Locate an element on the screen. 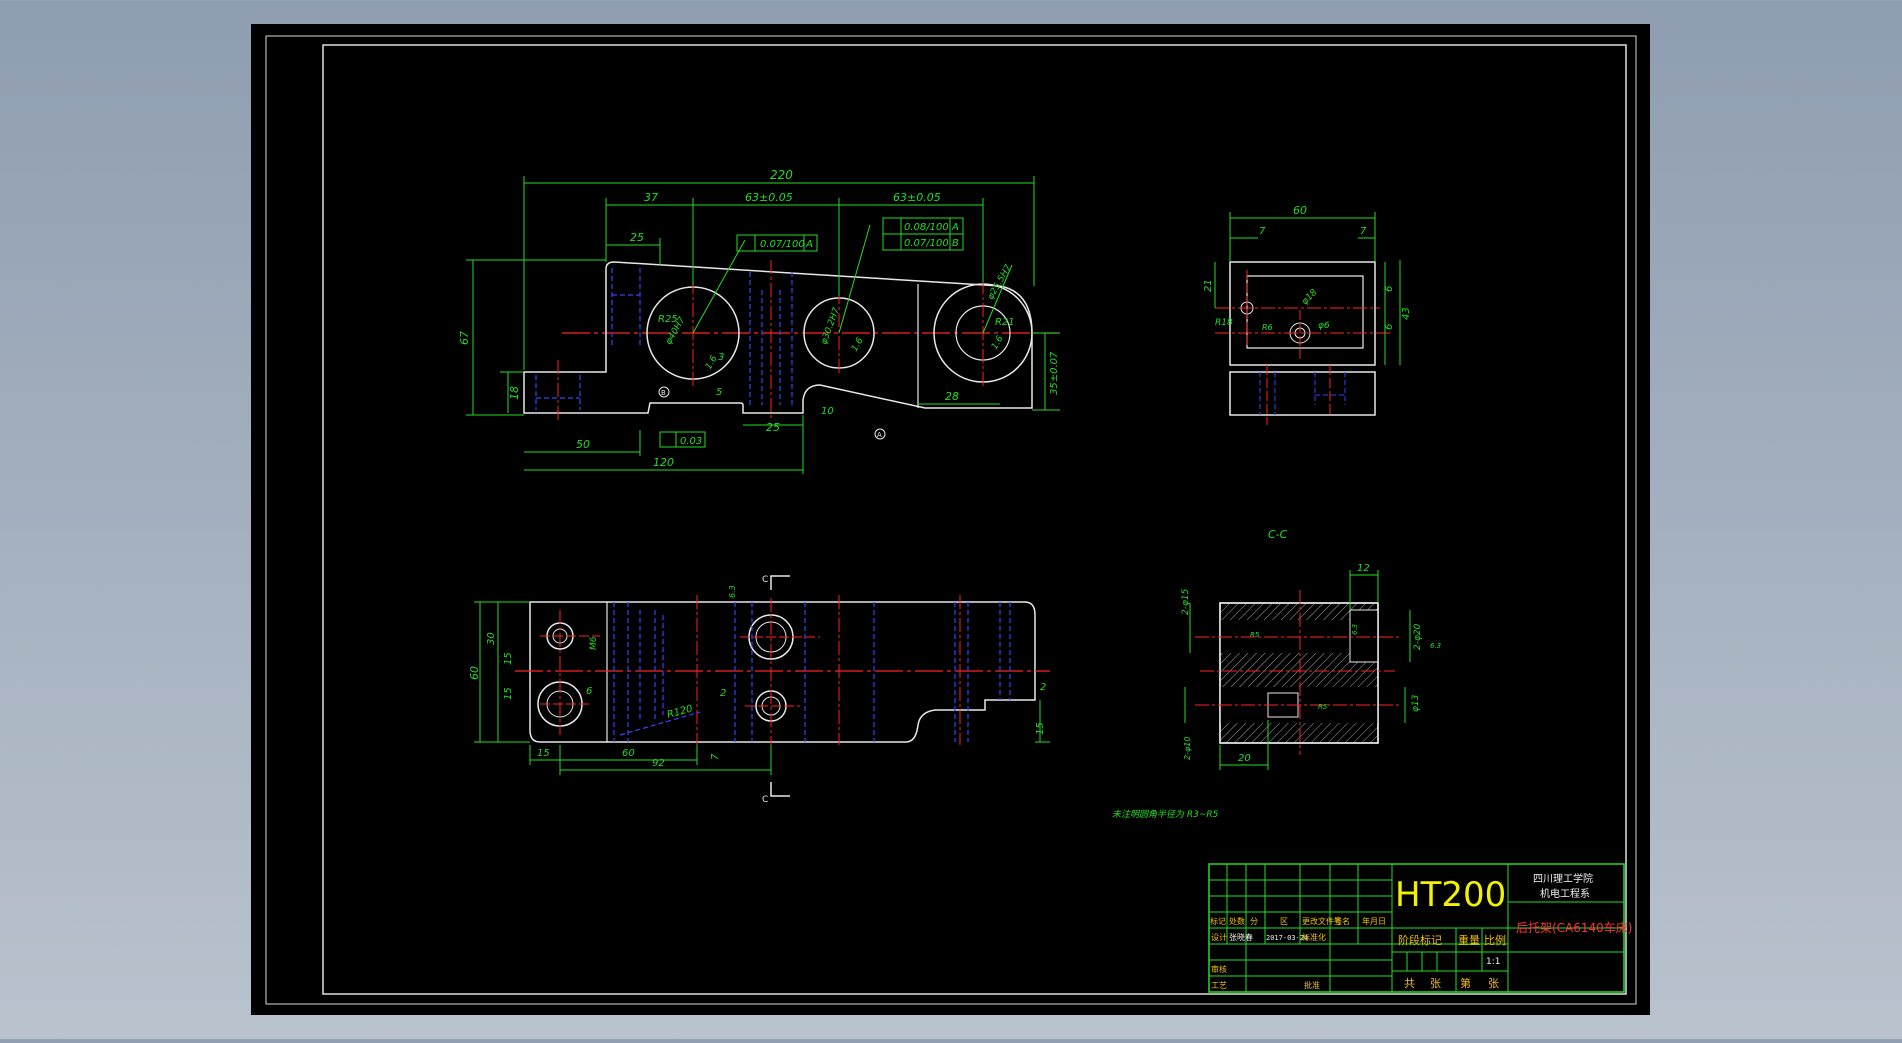 This screenshot has height=1043, width=1902. tol-parallel-3-ref: B is located at coordinates (955, 243).